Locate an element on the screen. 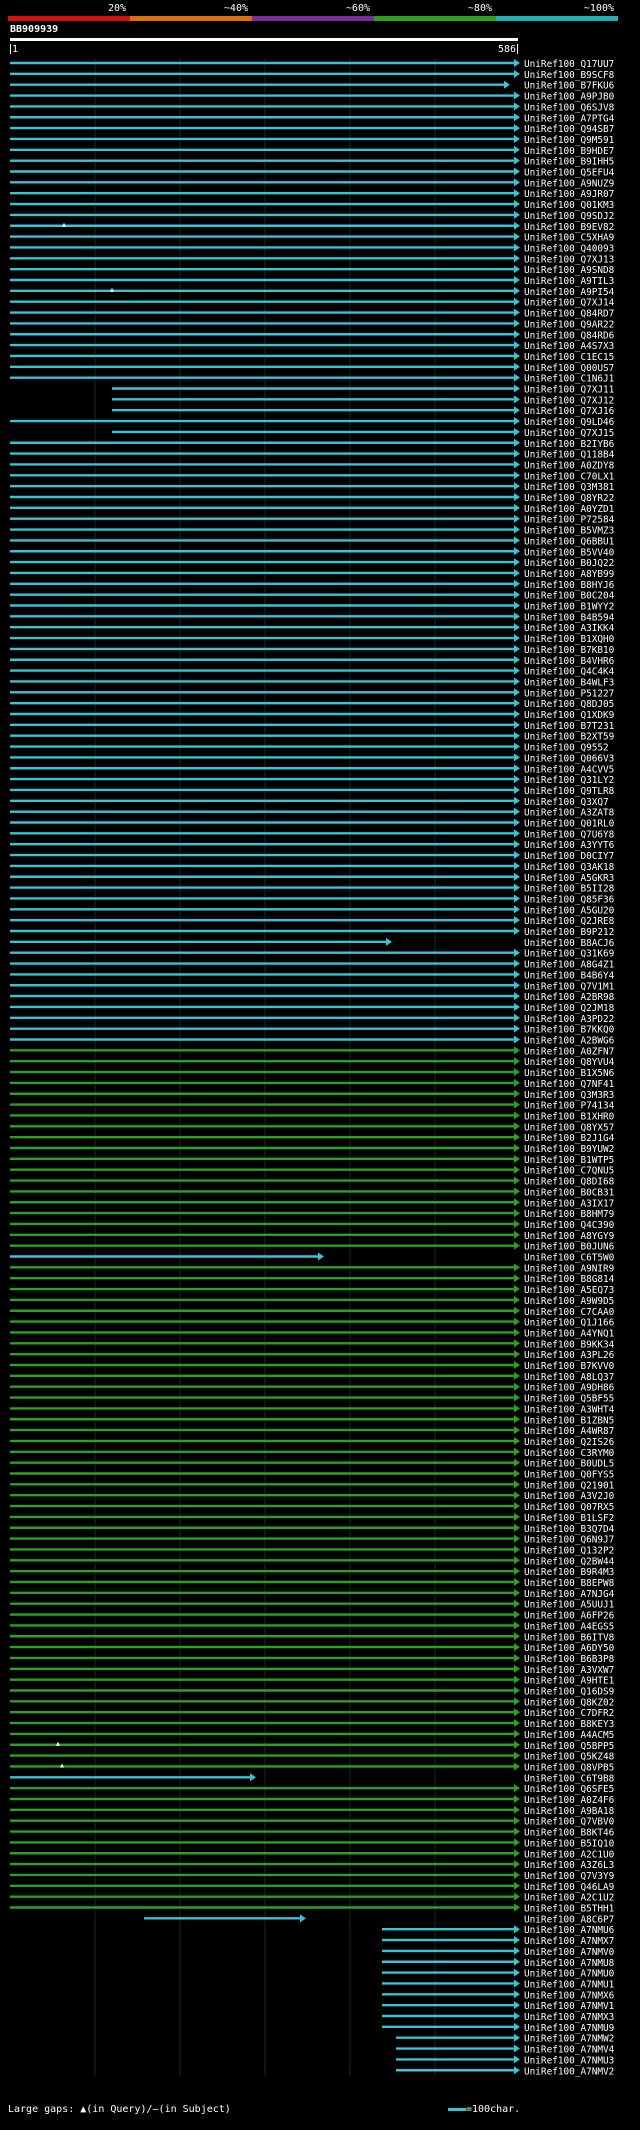 The height and width of the screenshot is (2130, 640). hit-label: UniRef100_Q3AK18 is located at coordinates (569, 867).